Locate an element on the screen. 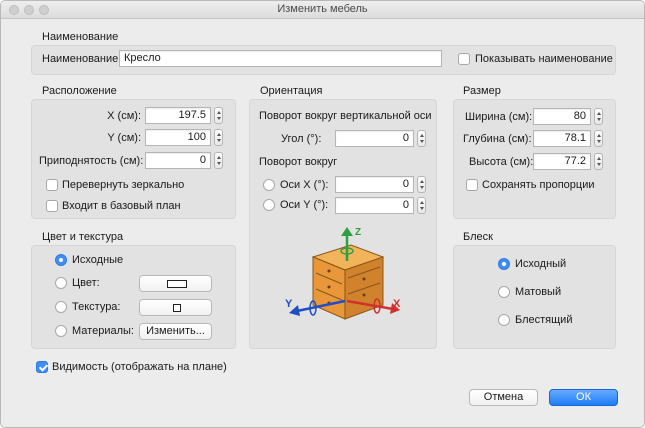  depth-stepper is located at coordinates (598, 138).